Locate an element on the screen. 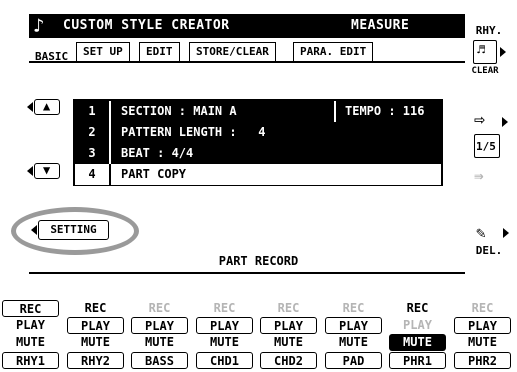  play-toggle-phr2: PLAY is located at coordinates (482, 325).